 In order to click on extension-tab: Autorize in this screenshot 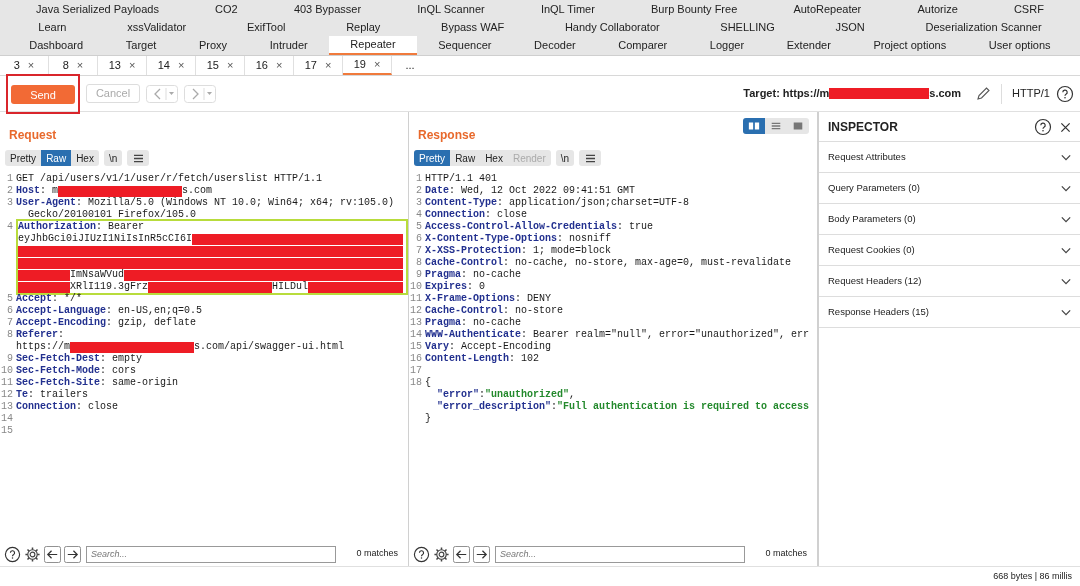, I will do `click(937, 9)`.